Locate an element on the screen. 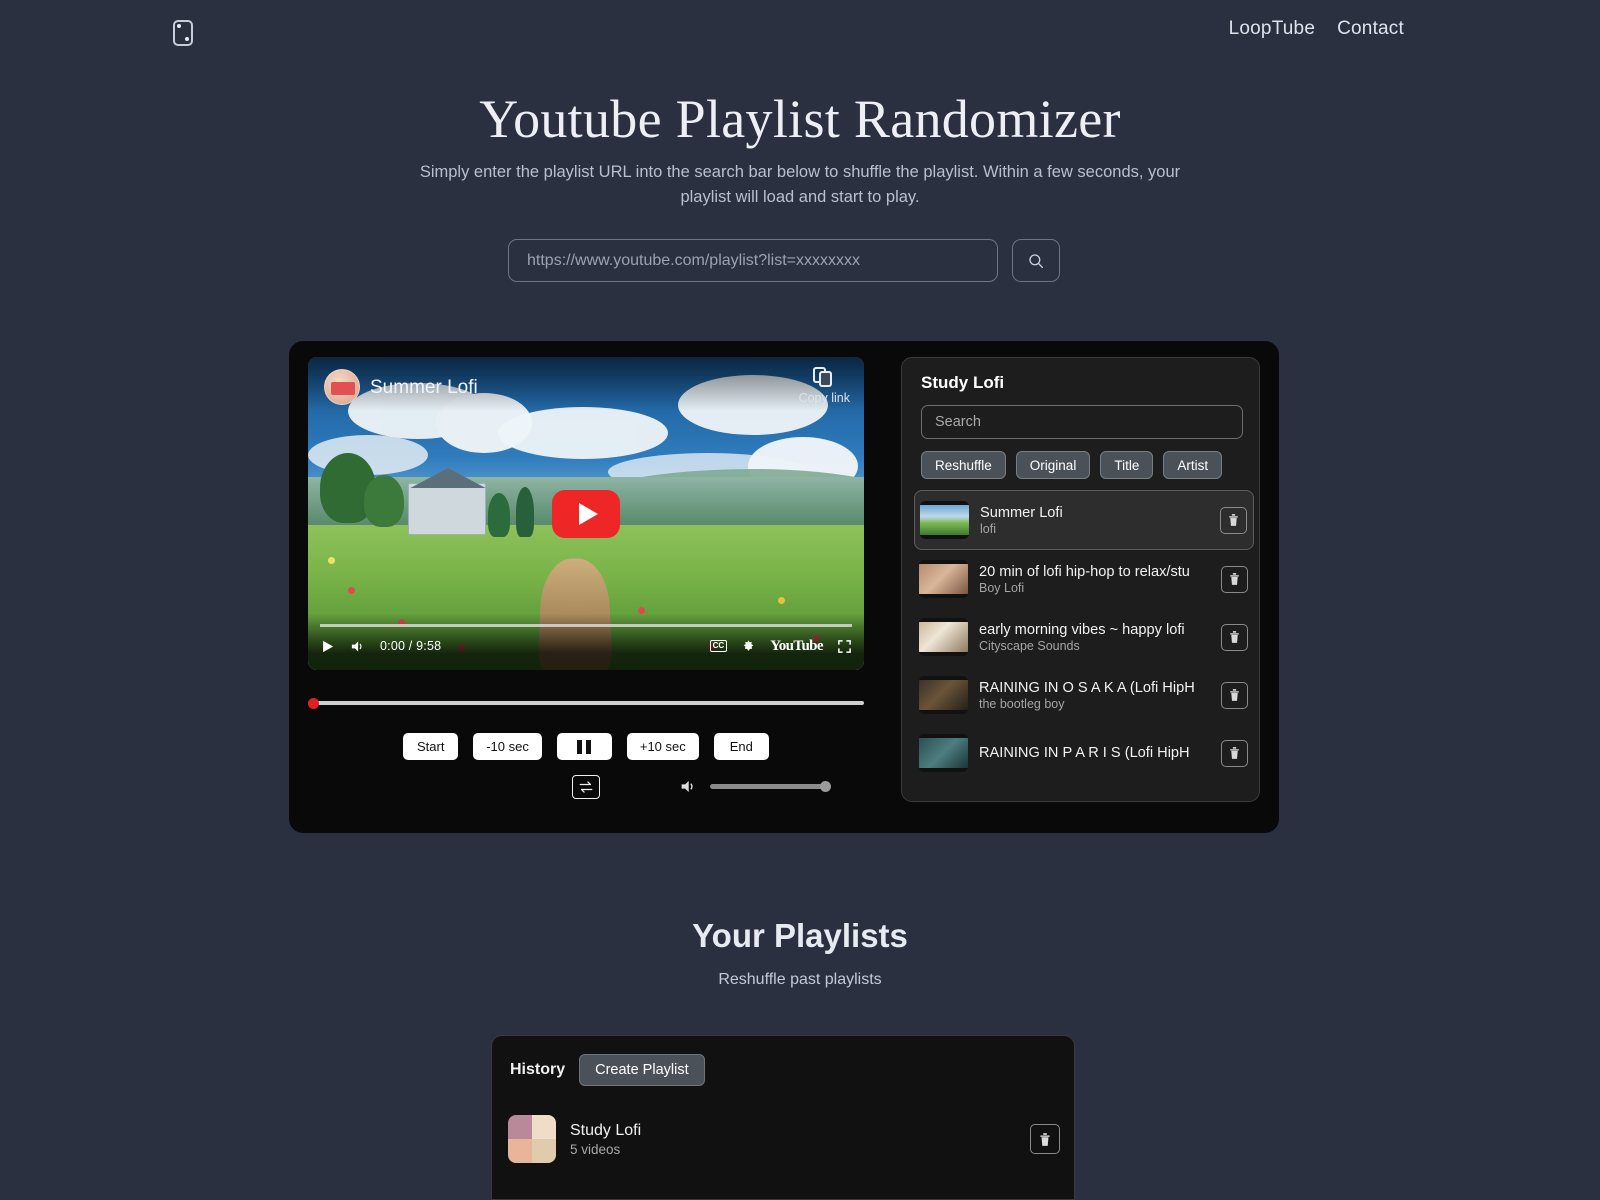  url-search-row is located at coordinates (784, 260).